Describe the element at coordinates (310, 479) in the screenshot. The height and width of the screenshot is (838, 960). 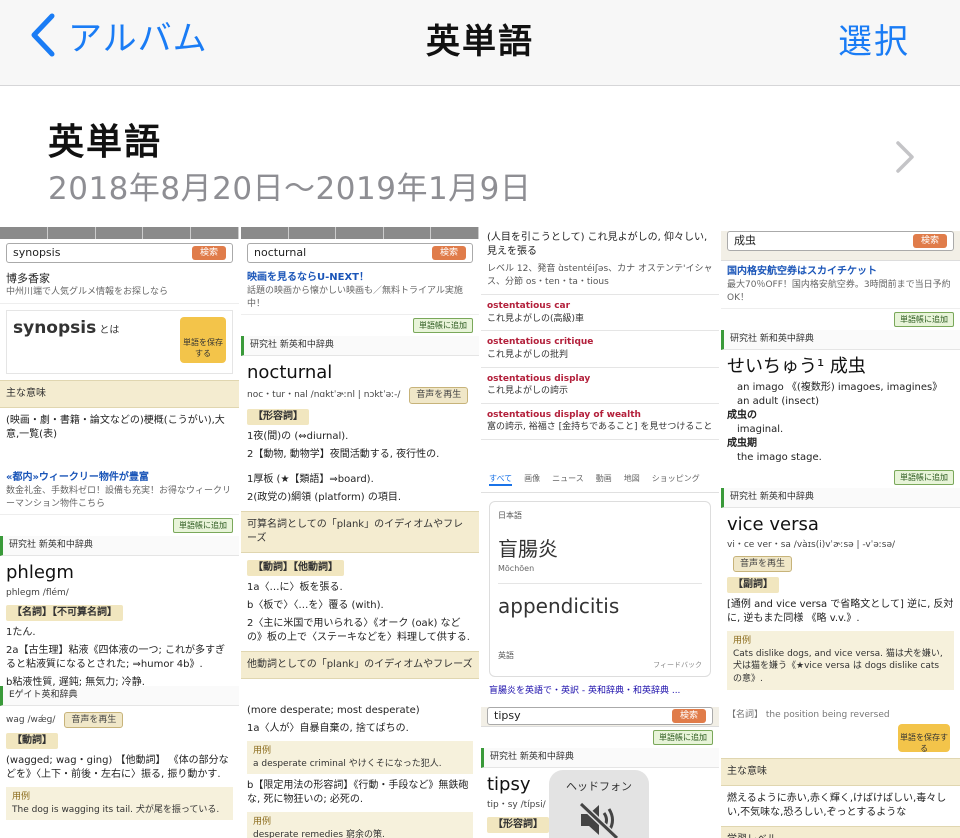
I see `definition: 1厚板 (★【類語】⇒board).` at that location.